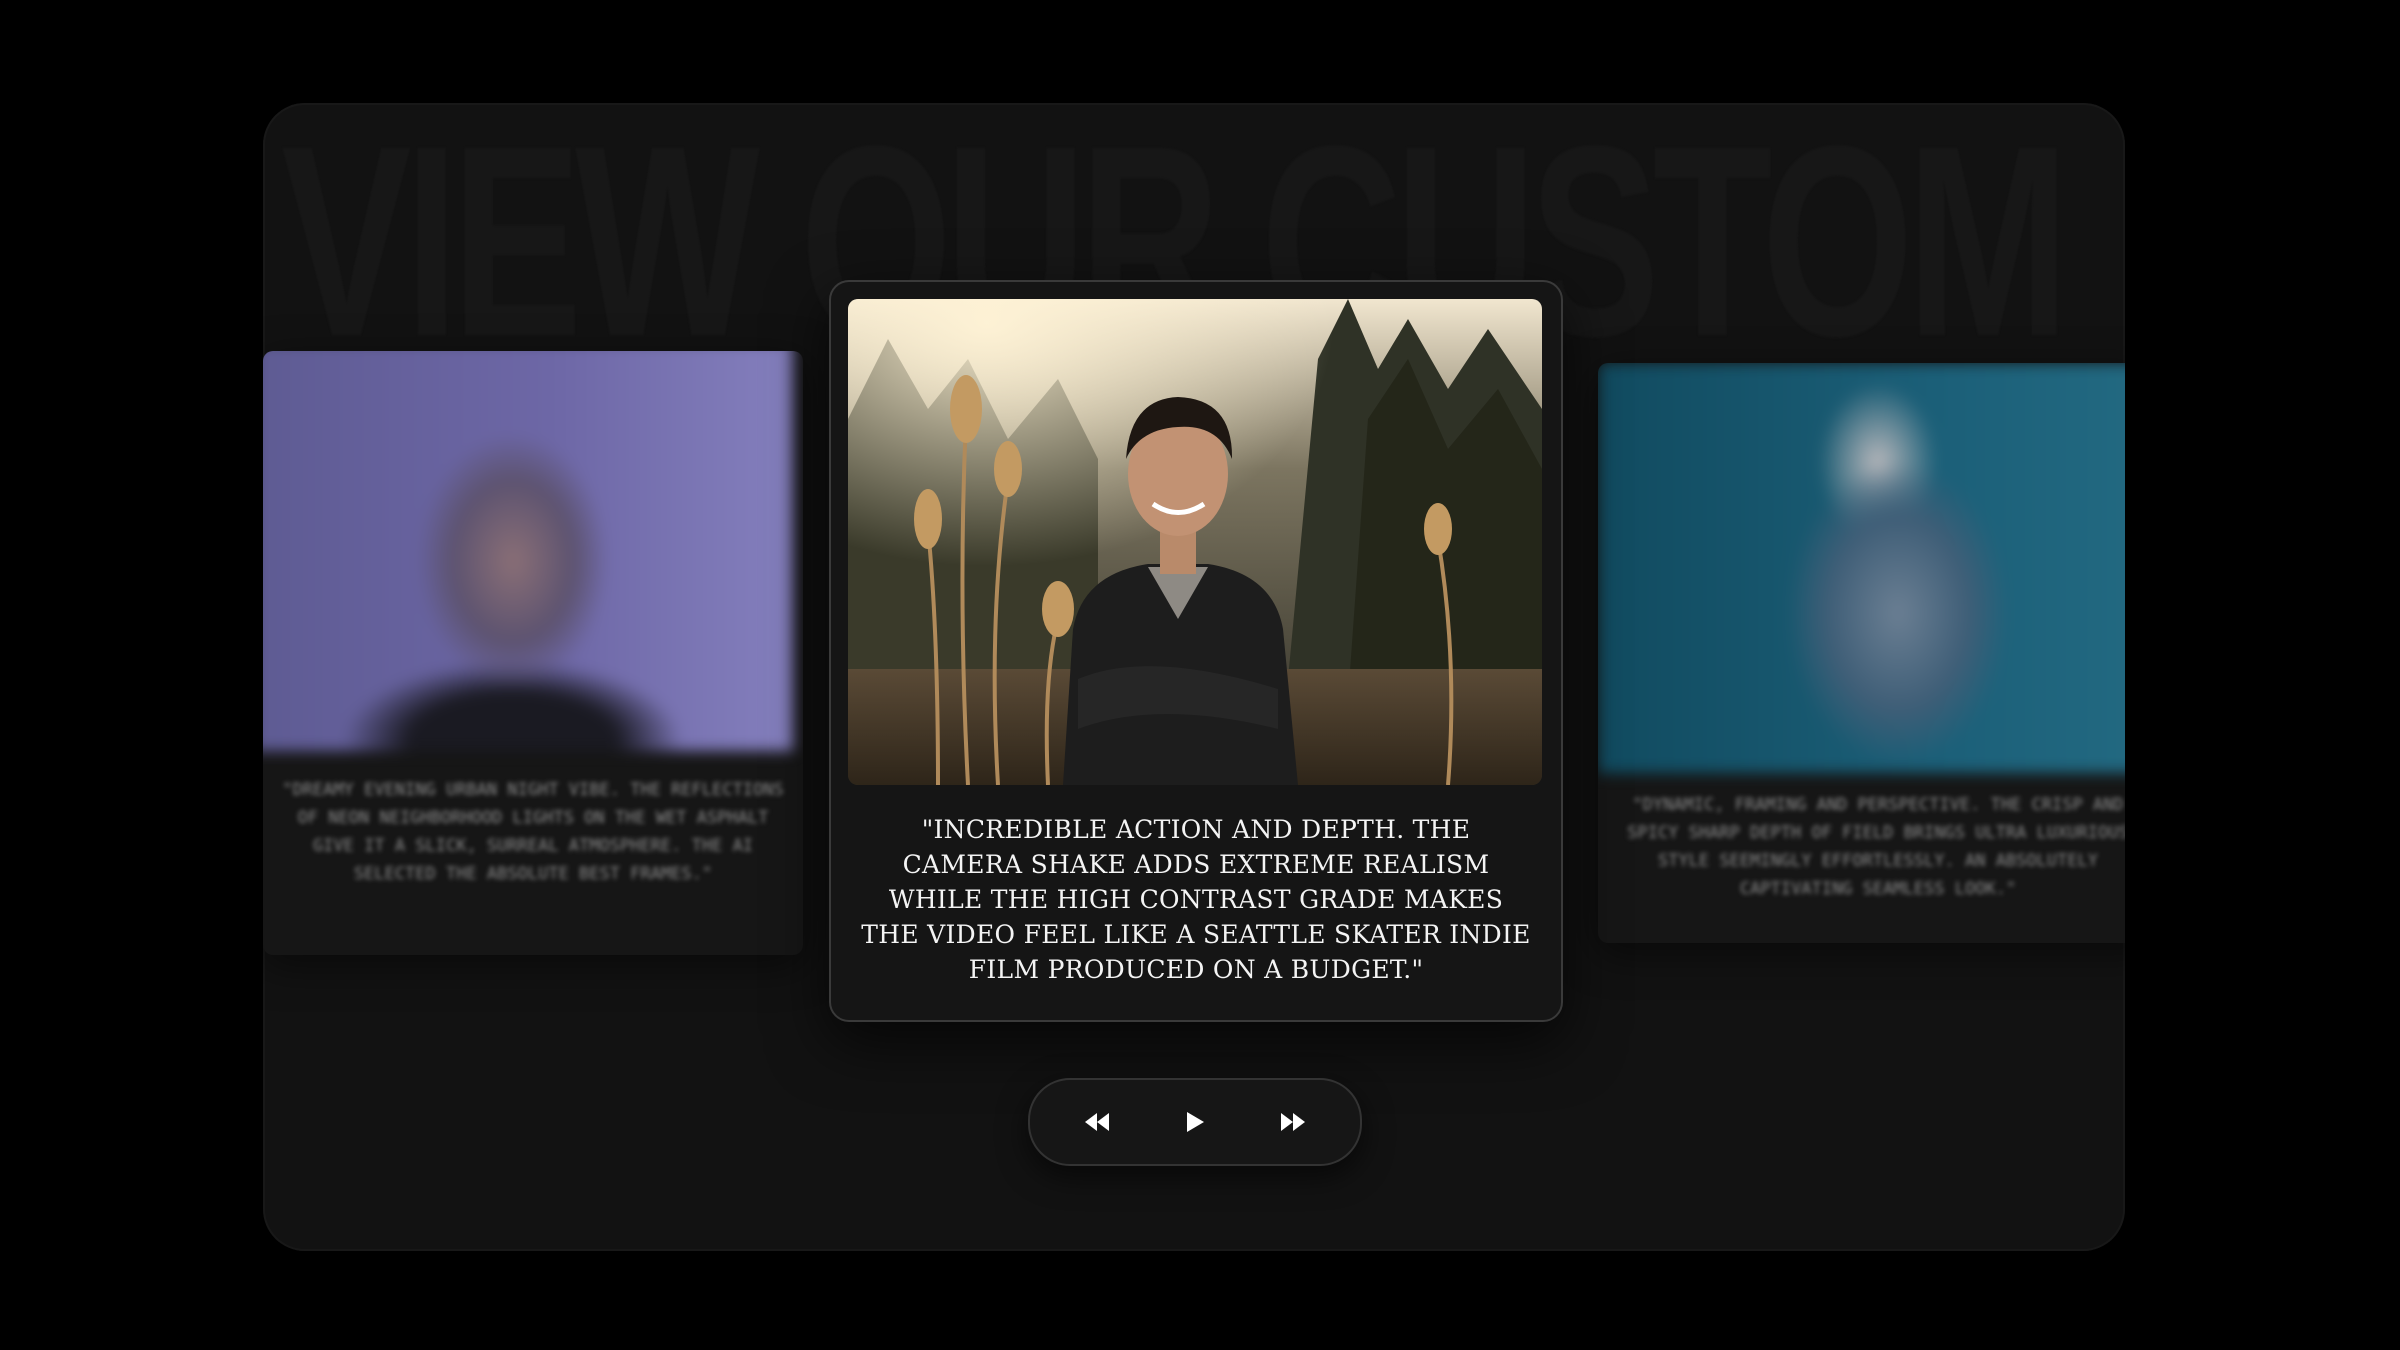 The width and height of the screenshot is (2400, 1350). I want to click on play-icon, so click(1195, 1122).